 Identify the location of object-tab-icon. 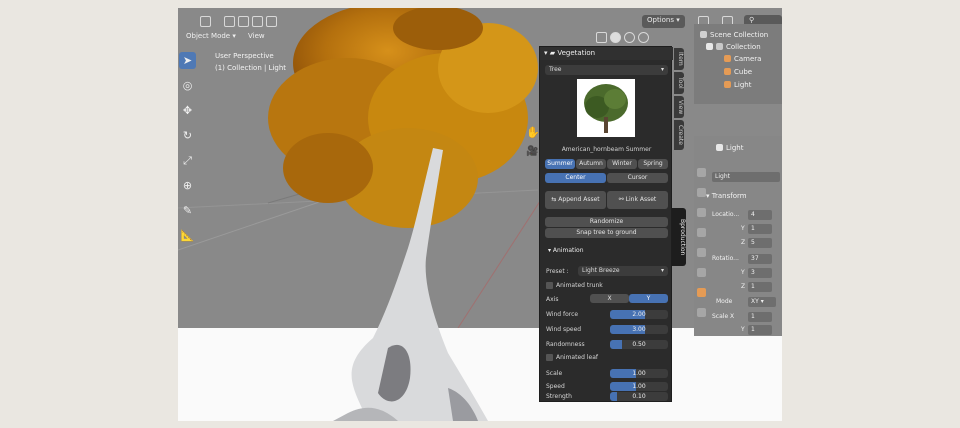
(701, 292).